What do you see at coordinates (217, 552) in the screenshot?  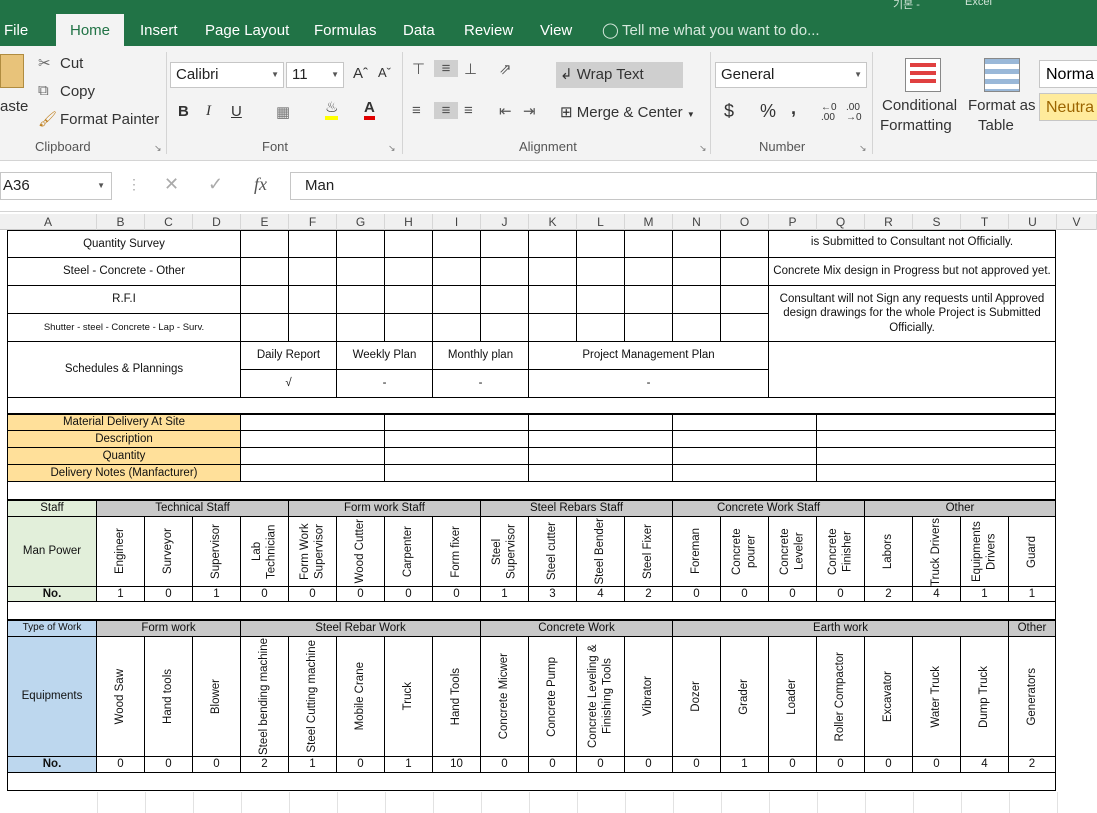 I see `staff-role: Supervisor` at bounding box center [217, 552].